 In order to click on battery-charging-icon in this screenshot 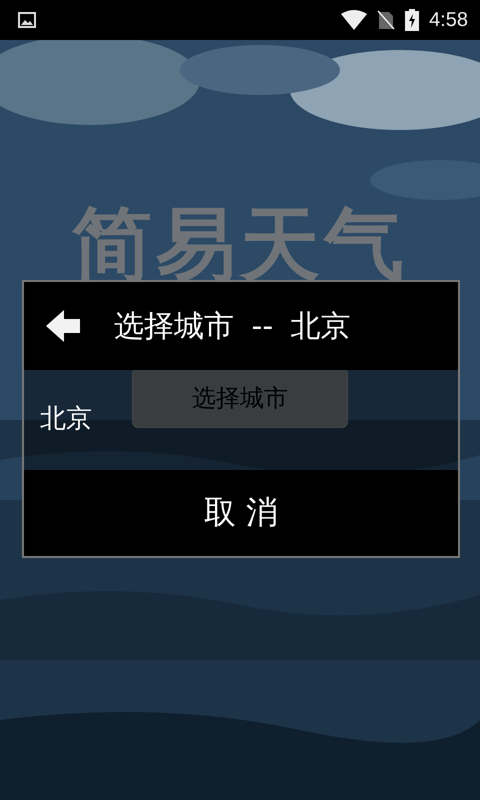, I will do `click(412, 20)`.